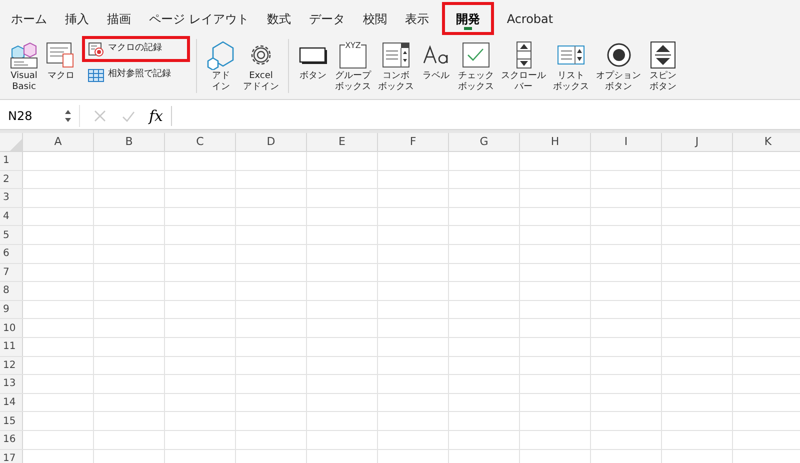 Image resolution: width=800 pixels, height=463 pixels. What do you see at coordinates (11, 365) in the screenshot?
I see `row-header: 12` at bounding box center [11, 365].